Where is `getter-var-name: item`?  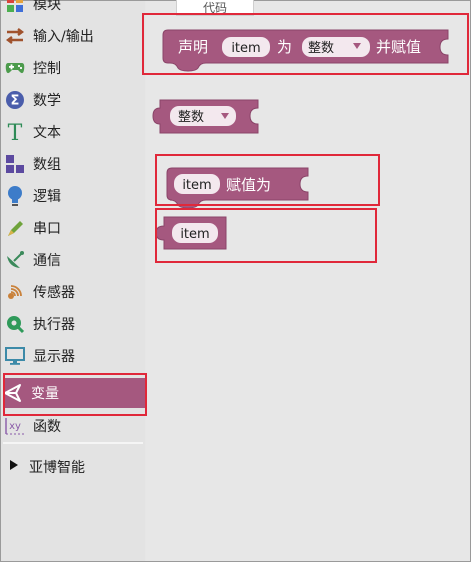 getter-var-name: item is located at coordinates (194, 234).